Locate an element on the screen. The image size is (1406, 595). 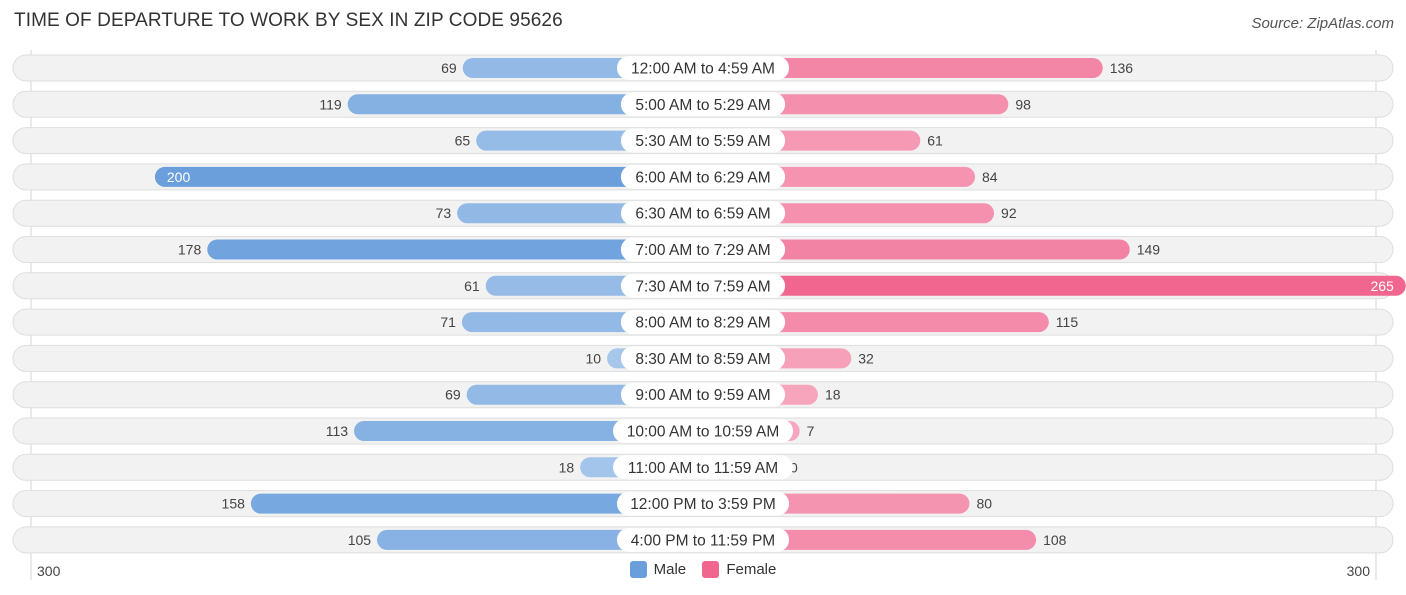
female-value-label: 92 is located at coordinates (1009, 213).